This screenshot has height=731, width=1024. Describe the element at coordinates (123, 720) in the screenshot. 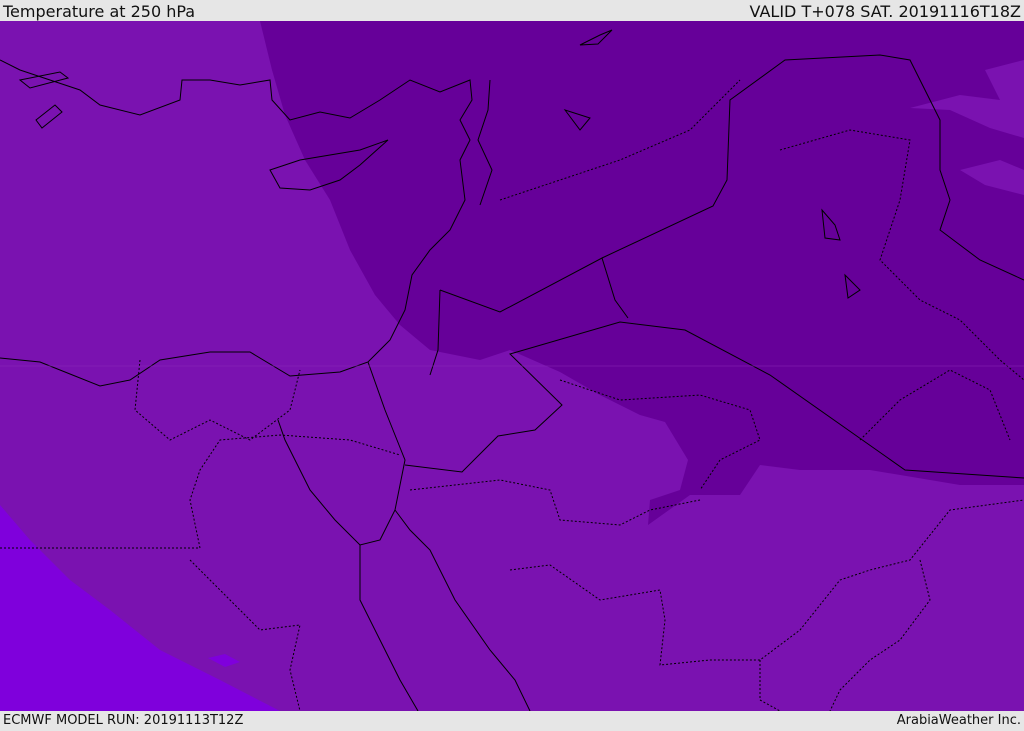

I see `model-run: ECMWF MODEL RUN: 20191113T12Z` at that location.